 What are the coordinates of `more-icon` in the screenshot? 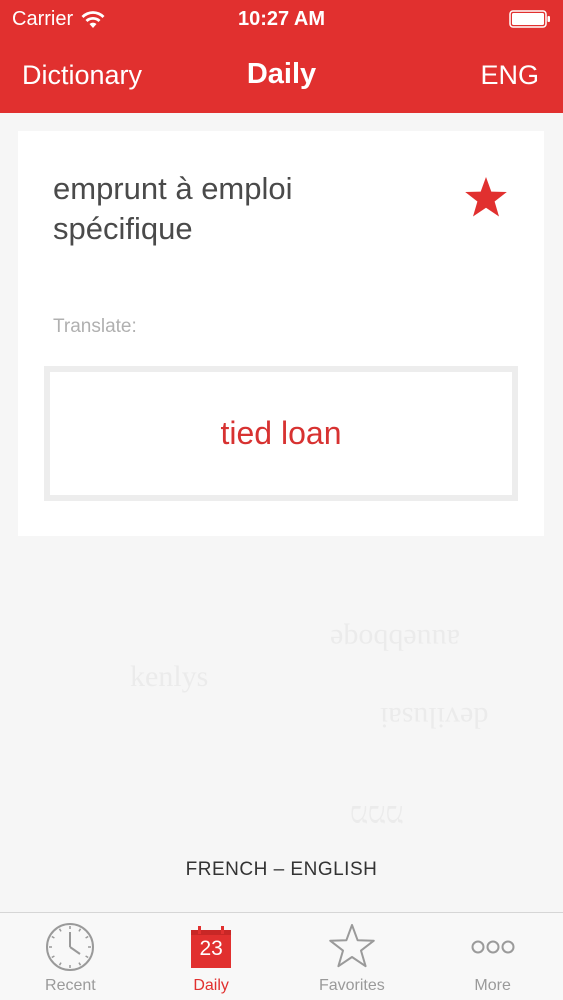 It's located at (493, 947).